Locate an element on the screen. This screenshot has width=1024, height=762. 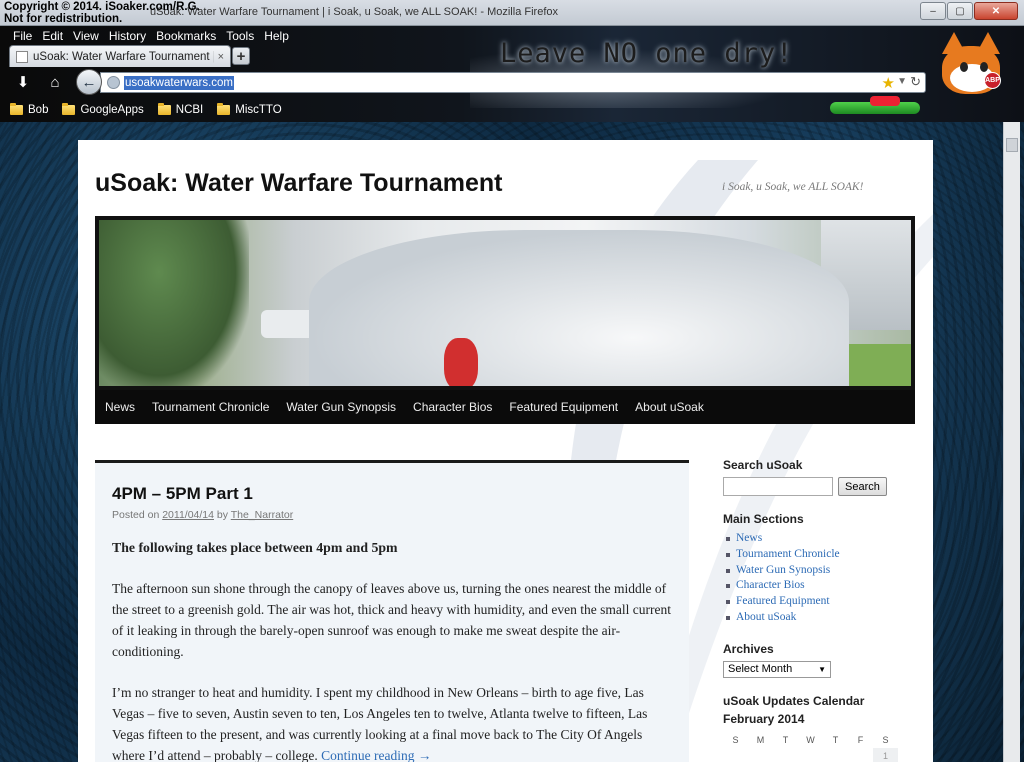
menu-edit: Edit is located at coordinates (52, 36).